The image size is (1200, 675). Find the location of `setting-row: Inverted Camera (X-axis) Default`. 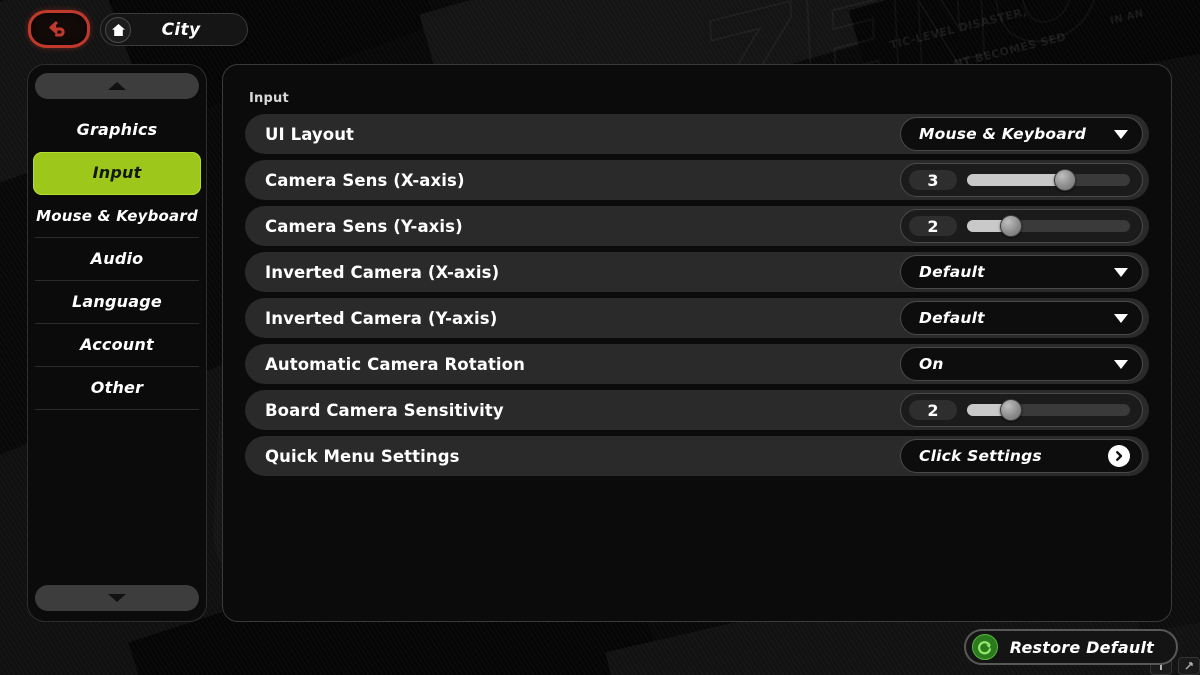

setting-row: Inverted Camera (X-axis) Default is located at coordinates (697, 272).